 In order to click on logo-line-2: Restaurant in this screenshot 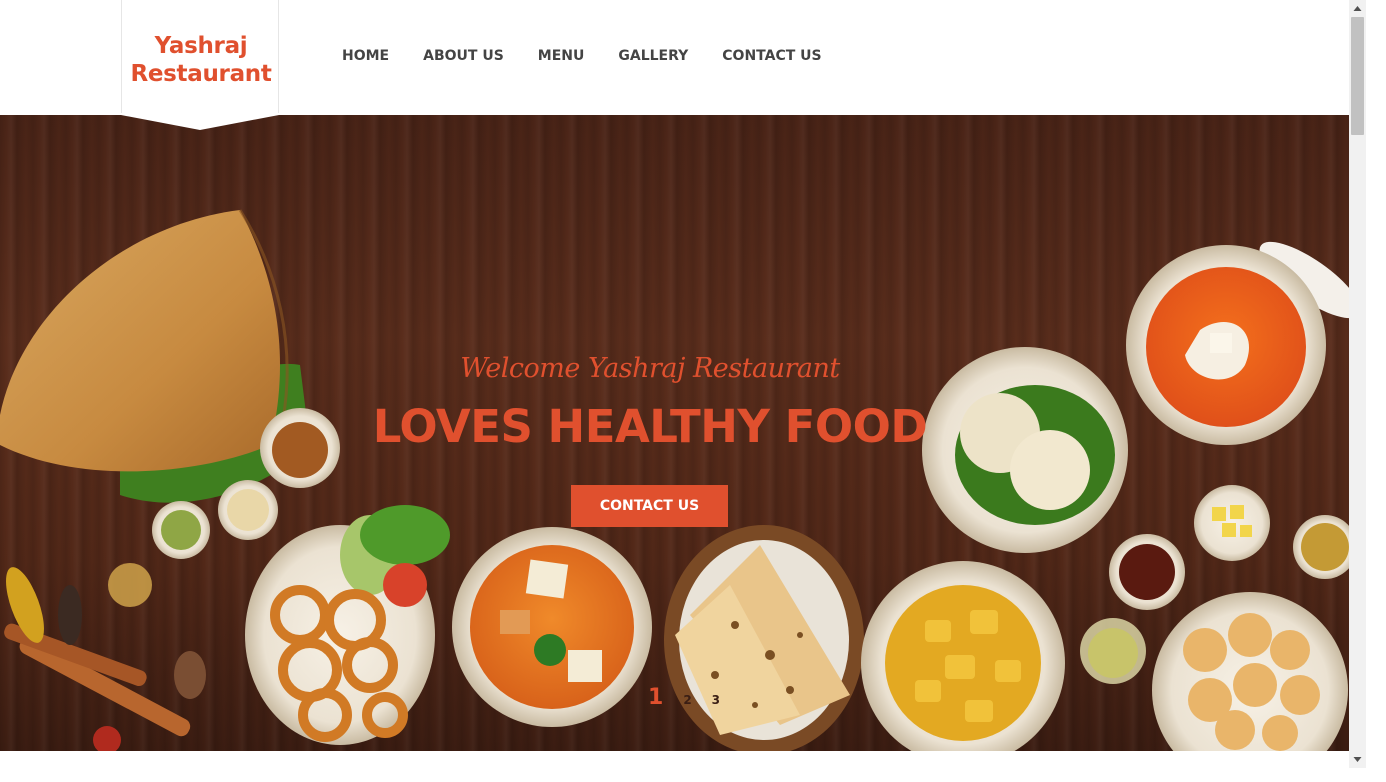, I will do `click(201, 74)`.